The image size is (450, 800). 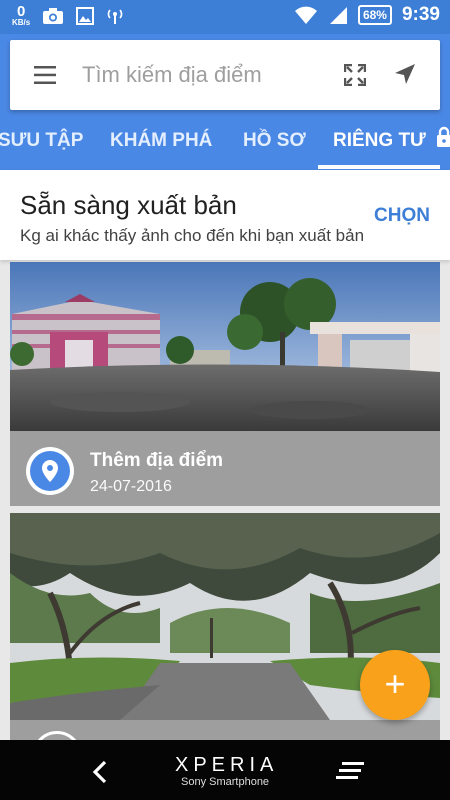 I want to click on search-box: Tìm kiếm địa điểm, so click(x=225, y=75).